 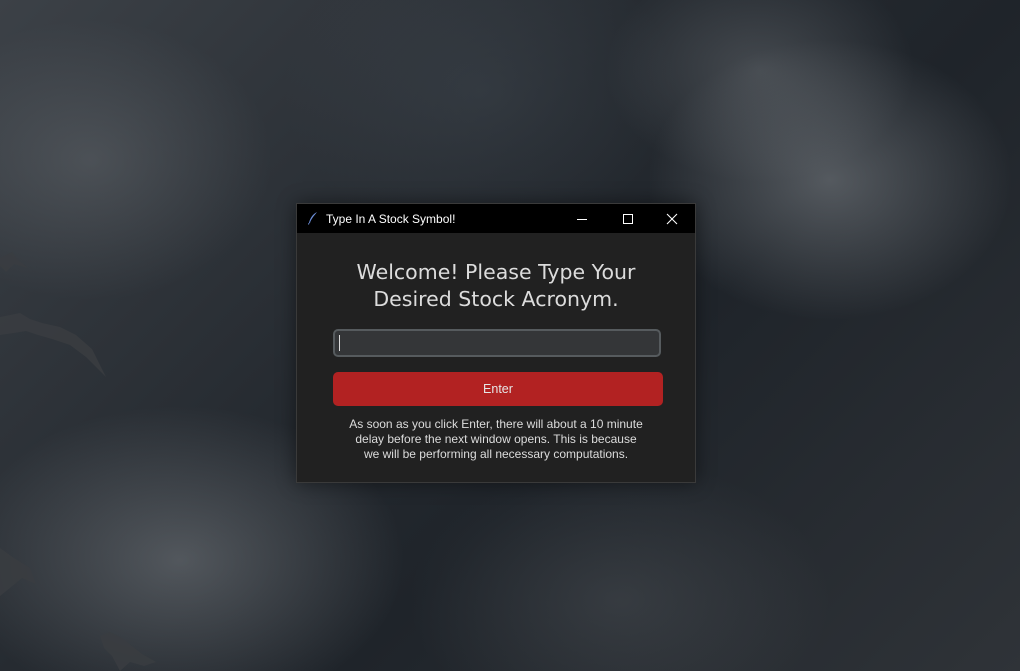 What do you see at coordinates (496, 299) in the screenshot?
I see `welcome-heading-line-2: Desired Stock Acronym.` at bounding box center [496, 299].